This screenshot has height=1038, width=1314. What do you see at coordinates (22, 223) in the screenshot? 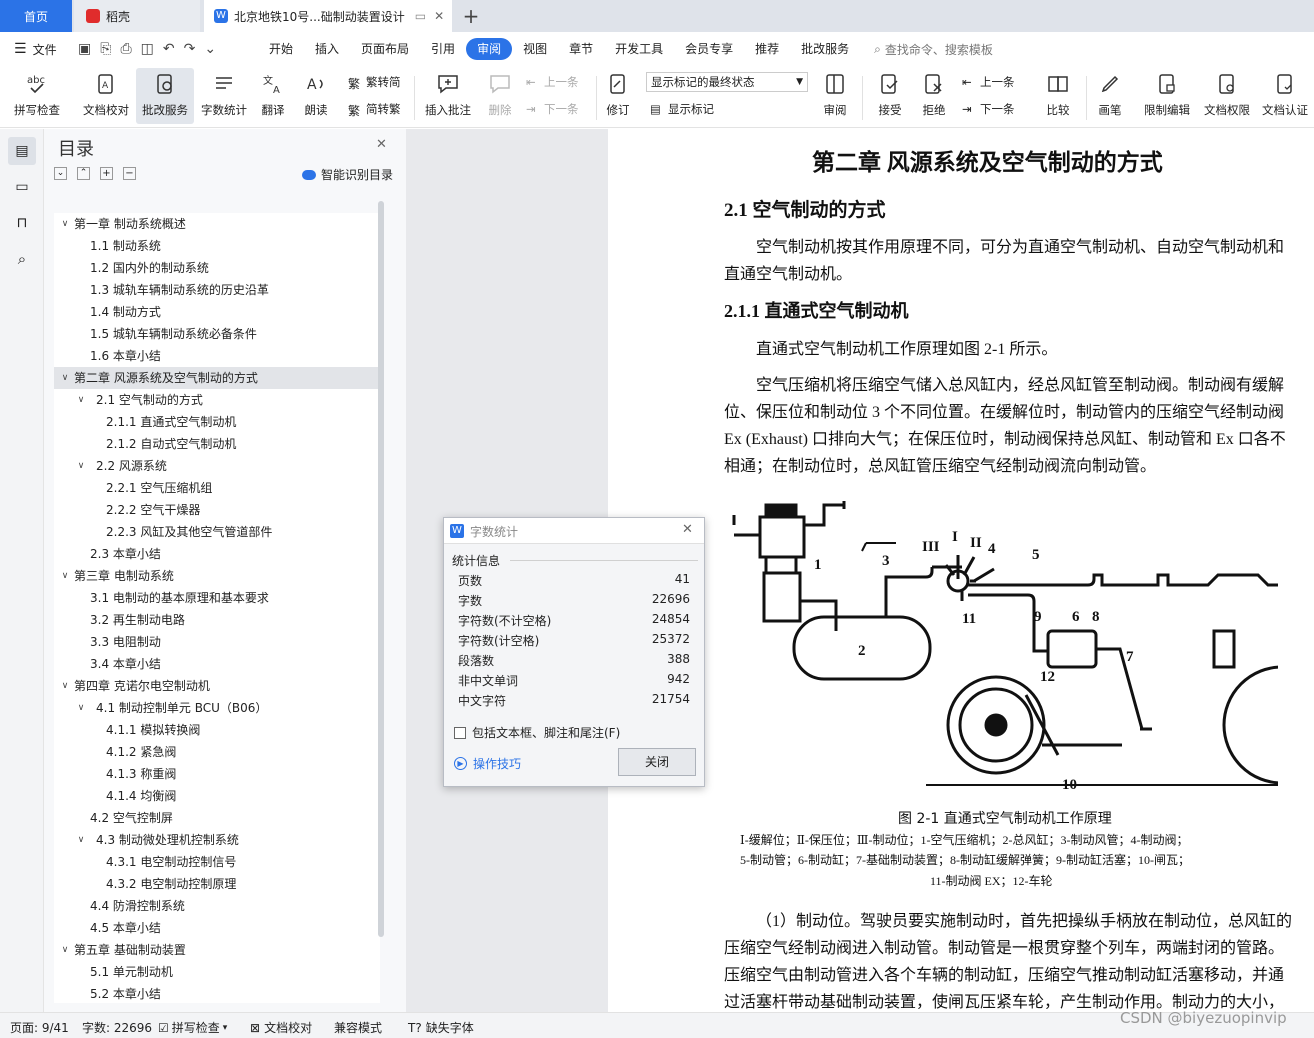
I see `bookmark-icon: ⊓` at bounding box center [22, 223].